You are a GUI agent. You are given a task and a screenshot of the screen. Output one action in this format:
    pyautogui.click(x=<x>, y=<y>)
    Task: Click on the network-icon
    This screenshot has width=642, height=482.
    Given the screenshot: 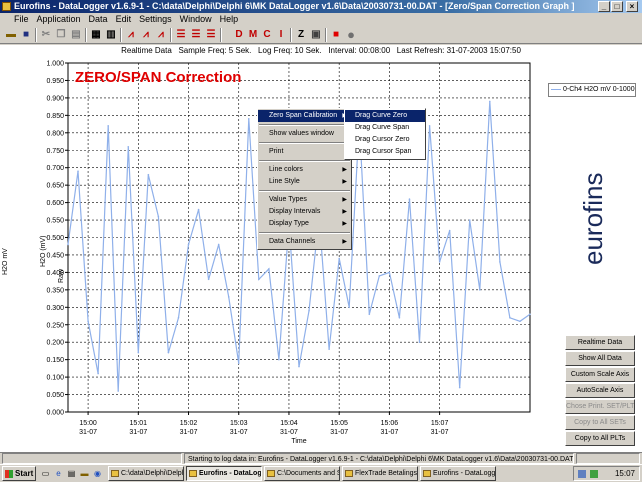 What is the action you would take?
    pyautogui.click(x=582, y=474)
    